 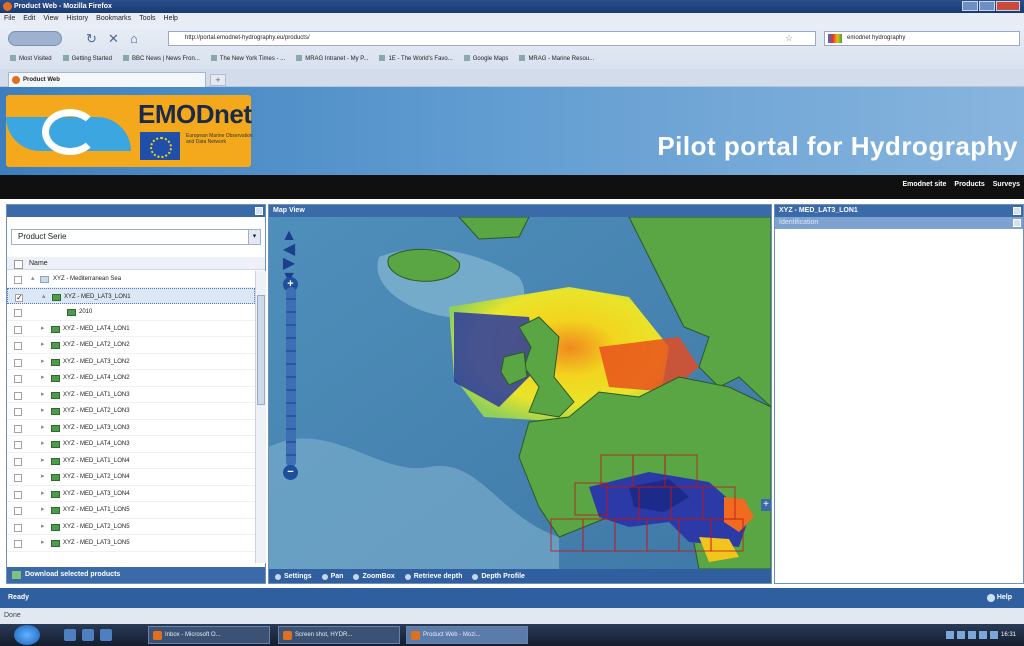 What do you see at coordinates (9, 19) in the screenshot?
I see `menu-item-file: File` at bounding box center [9, 19].